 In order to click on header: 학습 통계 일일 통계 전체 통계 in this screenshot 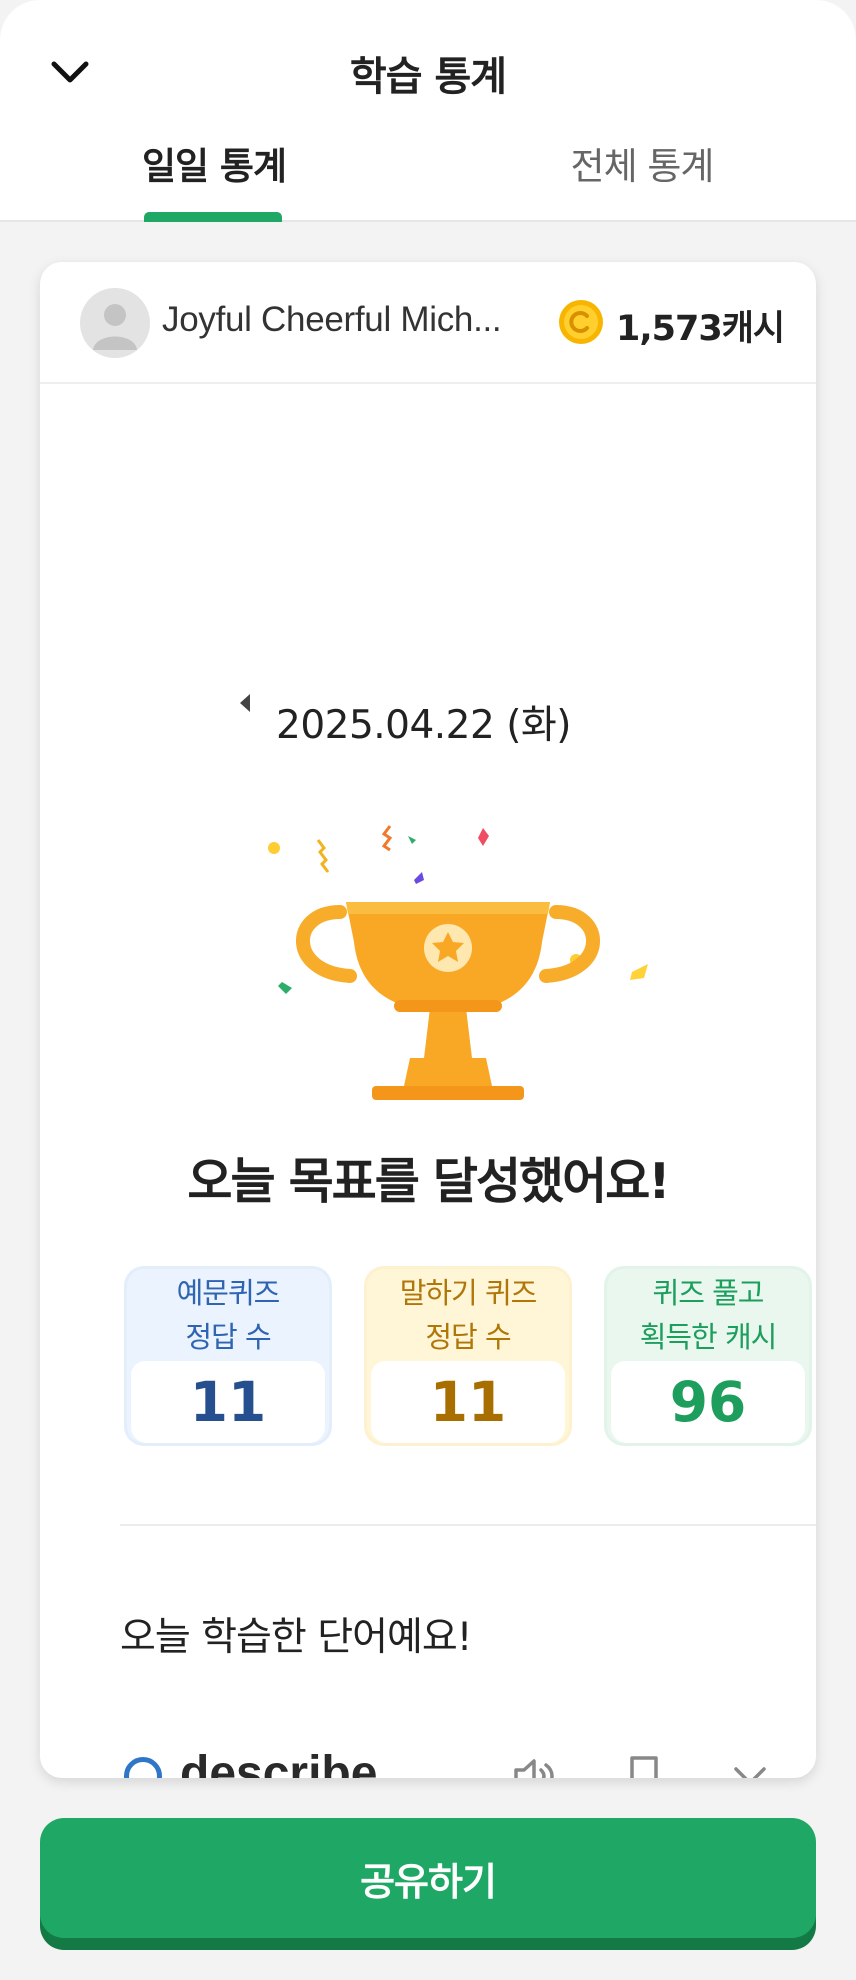, I will do `click(428, 111)`.